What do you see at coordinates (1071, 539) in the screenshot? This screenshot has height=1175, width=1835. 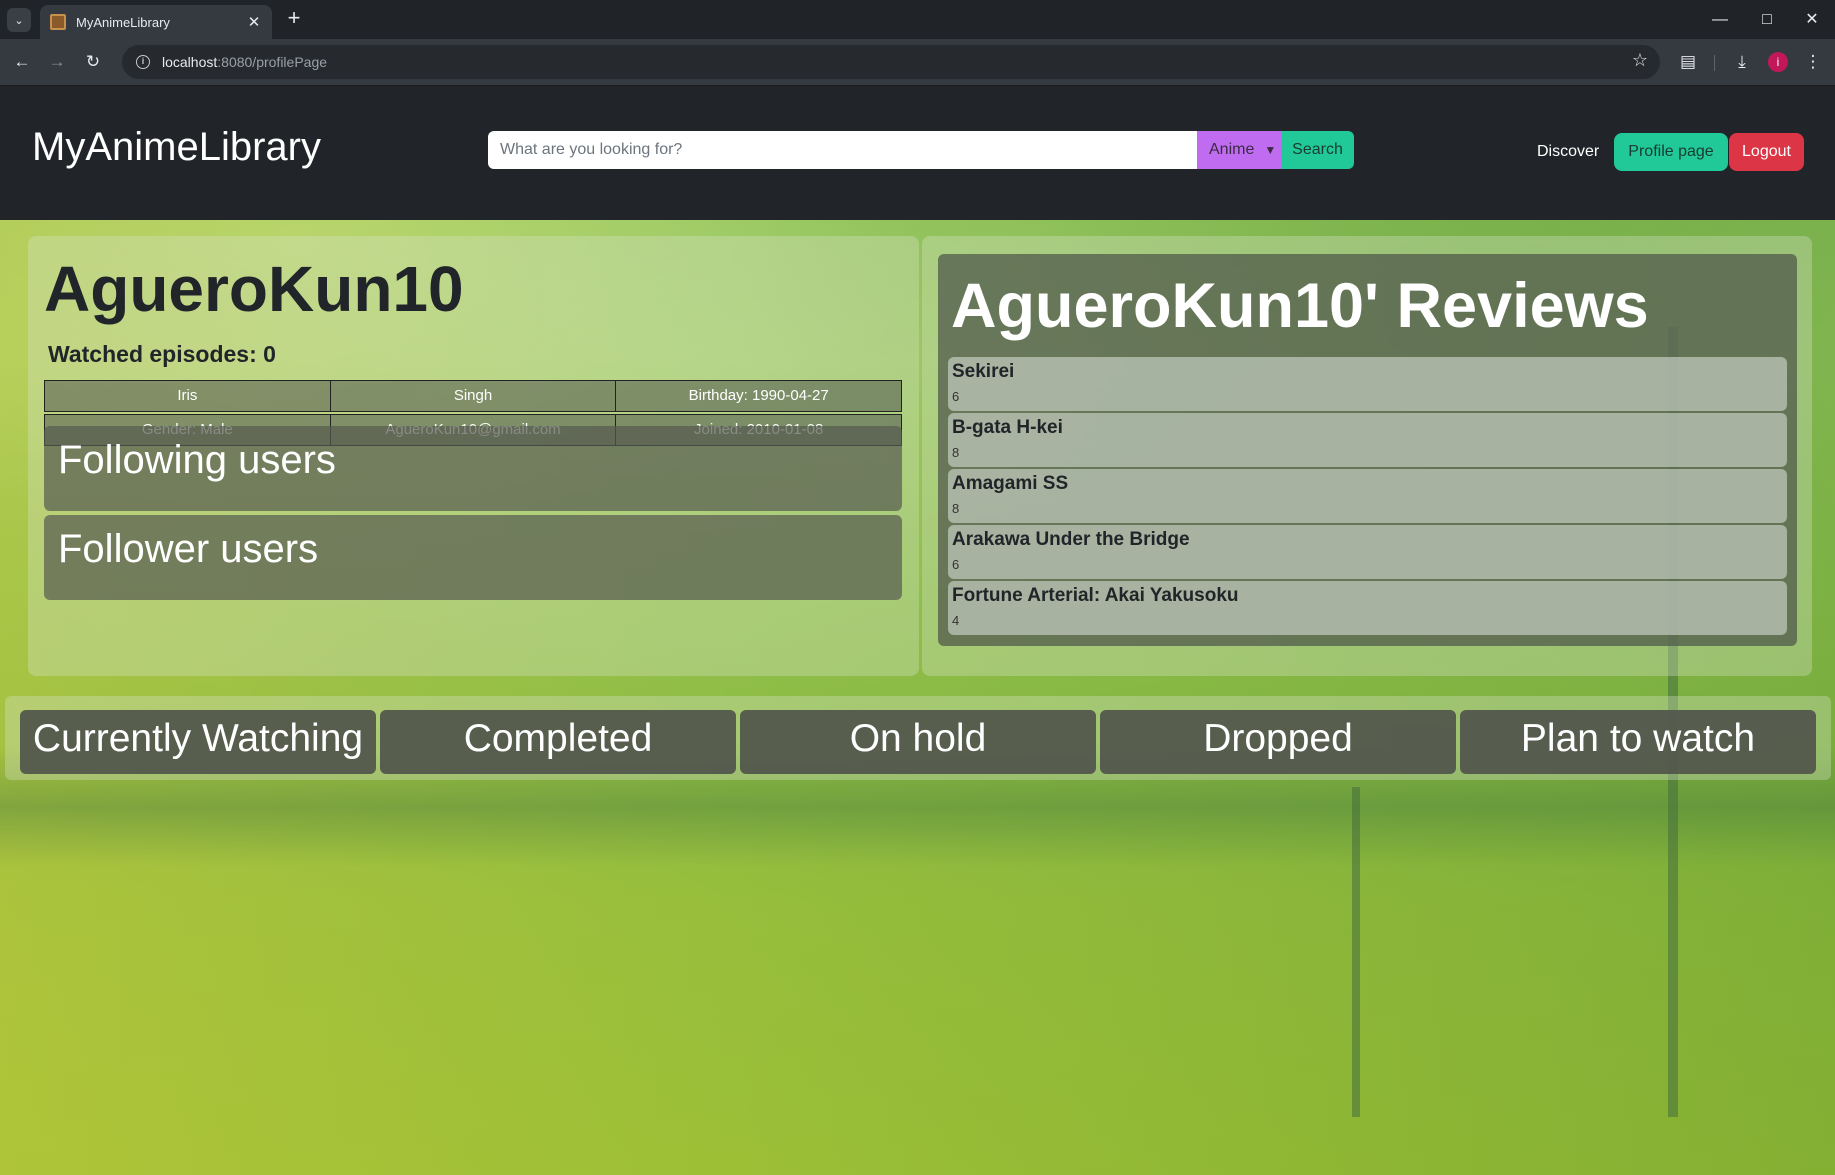 I see `review-title: Arakawa Under the Bridge` at bounding box center [1071, 539].